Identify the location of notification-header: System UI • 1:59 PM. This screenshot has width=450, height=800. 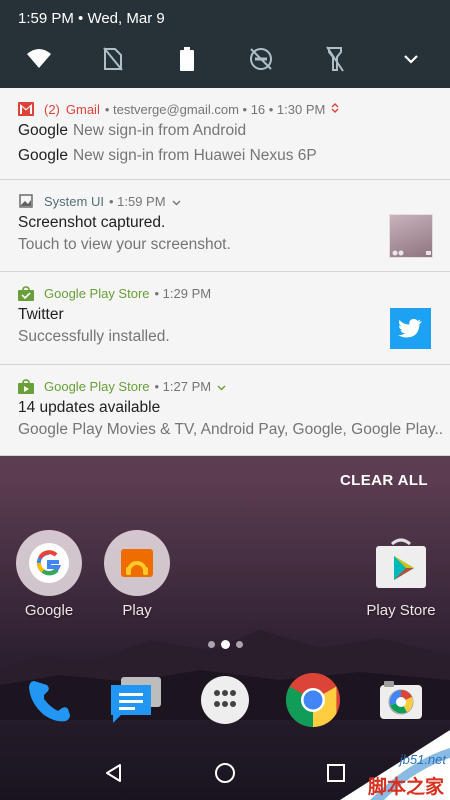
(99, 201).